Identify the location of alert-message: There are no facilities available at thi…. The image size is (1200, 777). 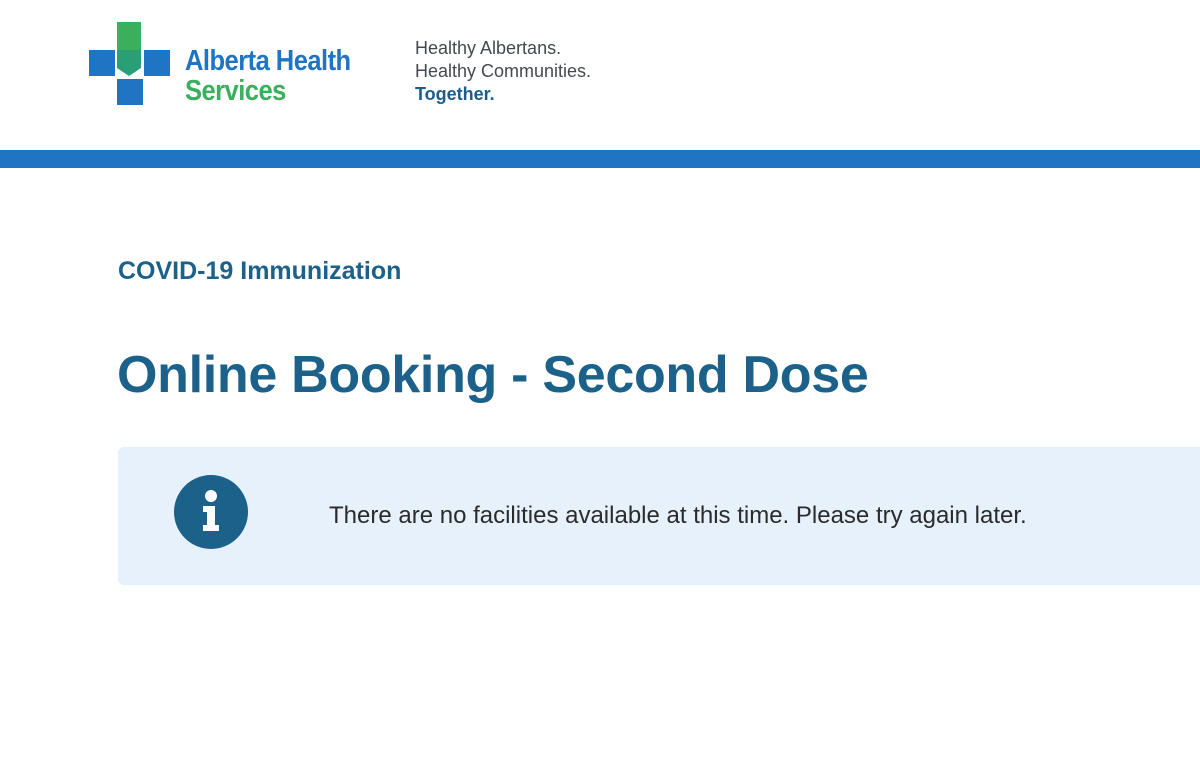
(678, 515).